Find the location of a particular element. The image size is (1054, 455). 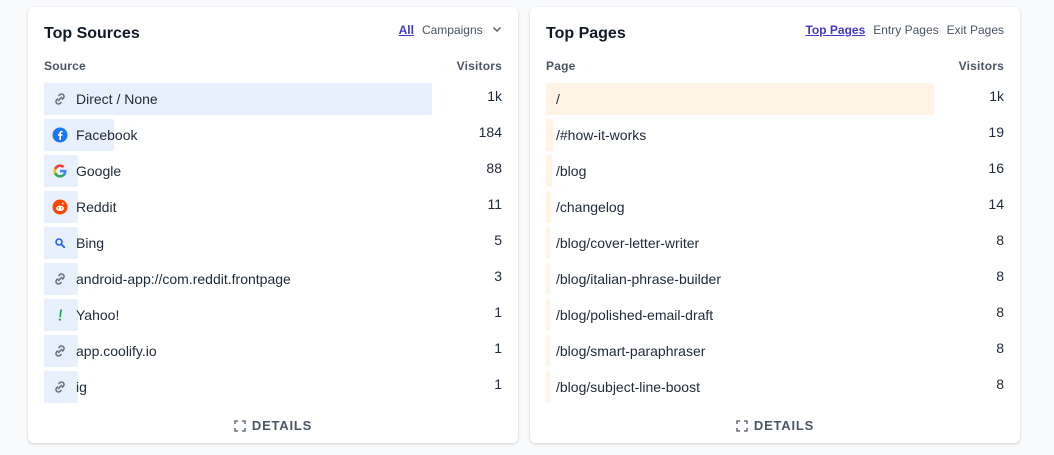

page-row-label: /blog is located at coordinates (571, 171).